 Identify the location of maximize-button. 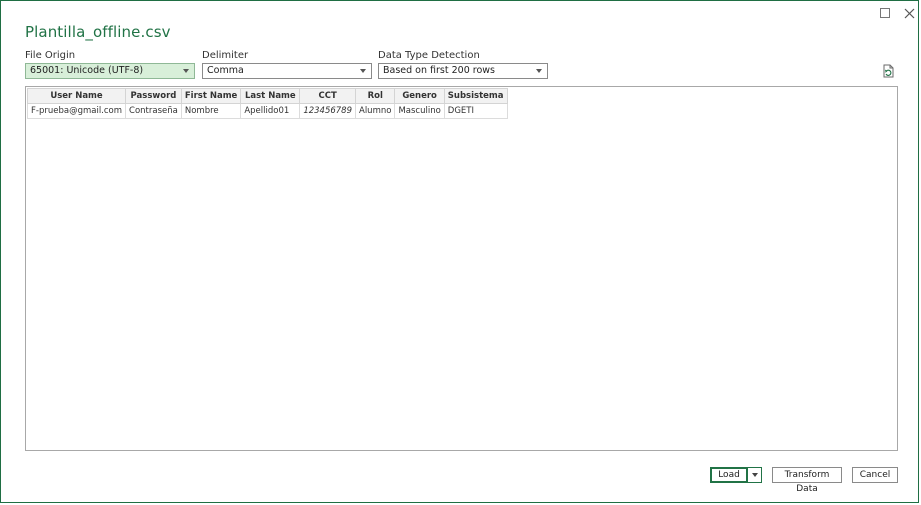
(885, 13).